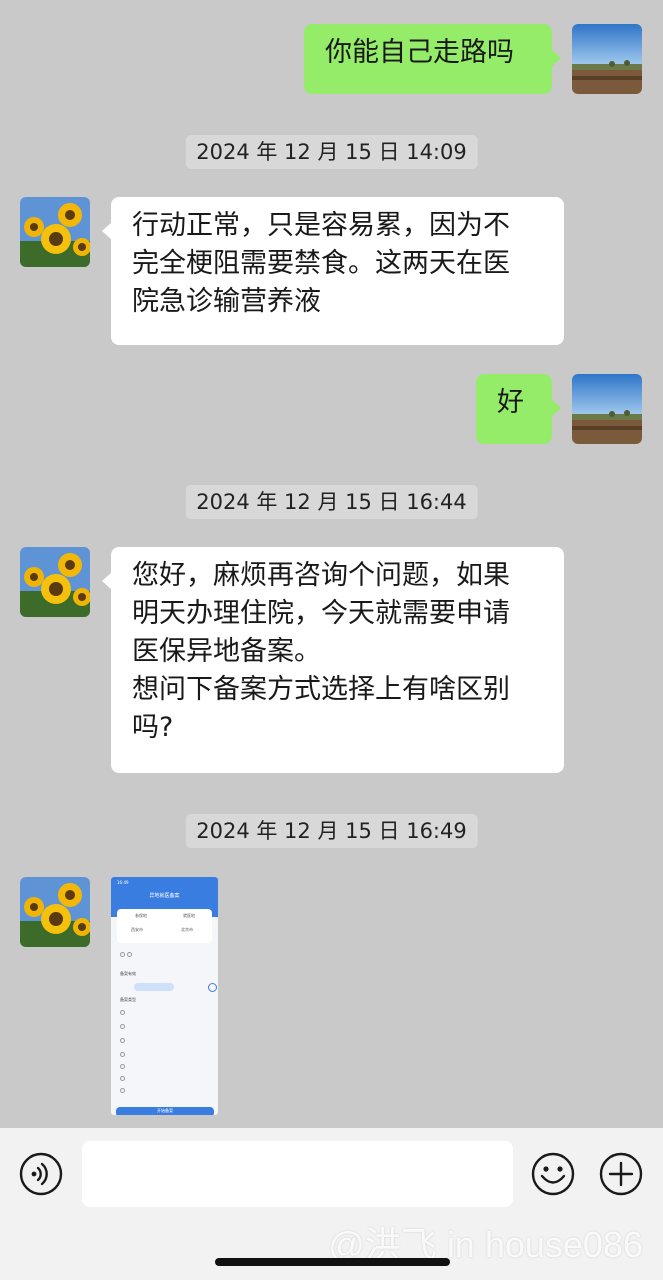  I want to click on plus-icon, so click(621, 1174).